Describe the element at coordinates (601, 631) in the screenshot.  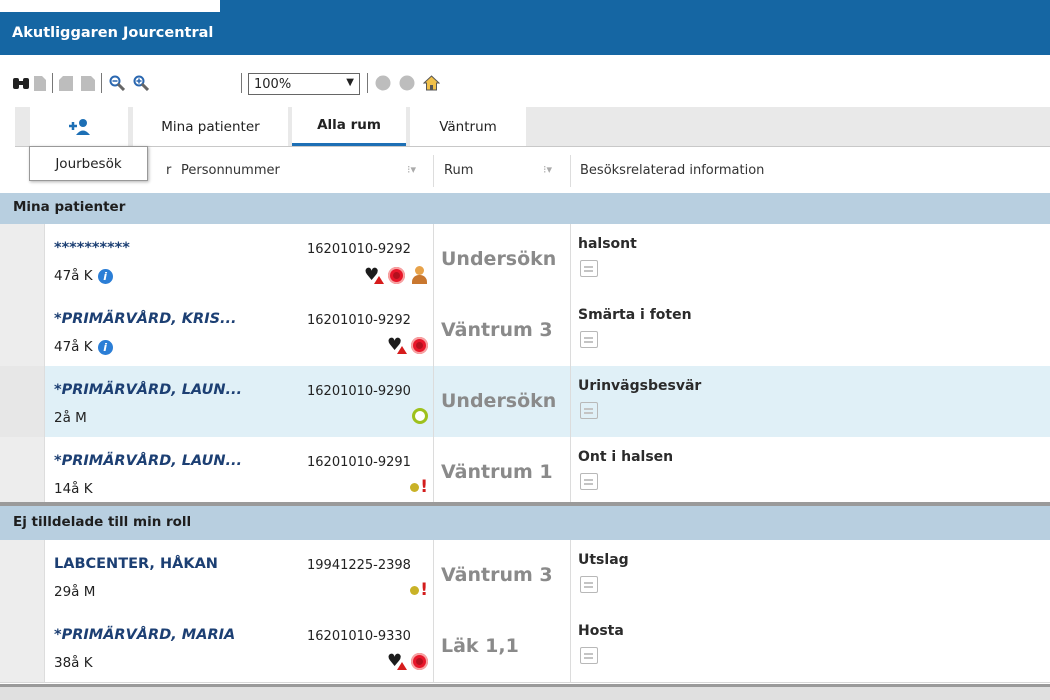
I see `visit-info: Hosta` at that location.